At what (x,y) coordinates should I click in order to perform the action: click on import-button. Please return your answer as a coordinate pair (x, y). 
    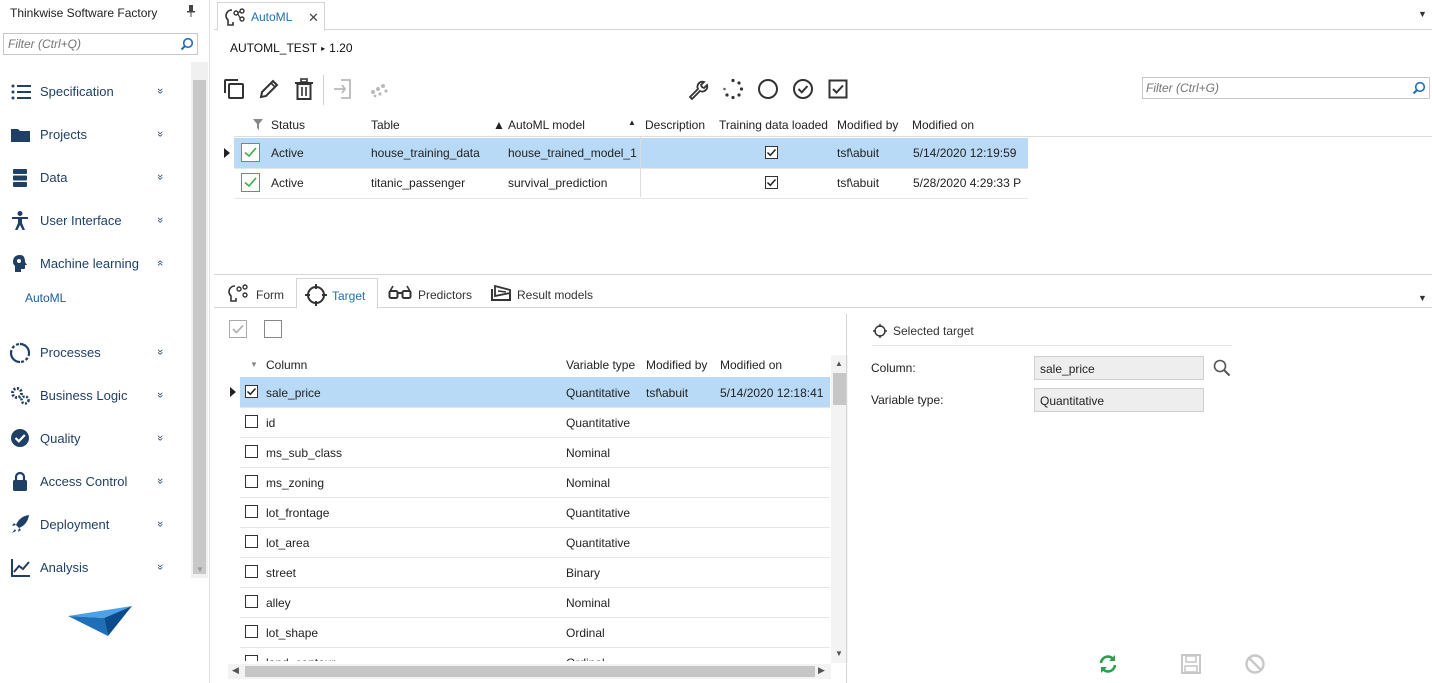
    Looking at the image, I should click on (343, 89).